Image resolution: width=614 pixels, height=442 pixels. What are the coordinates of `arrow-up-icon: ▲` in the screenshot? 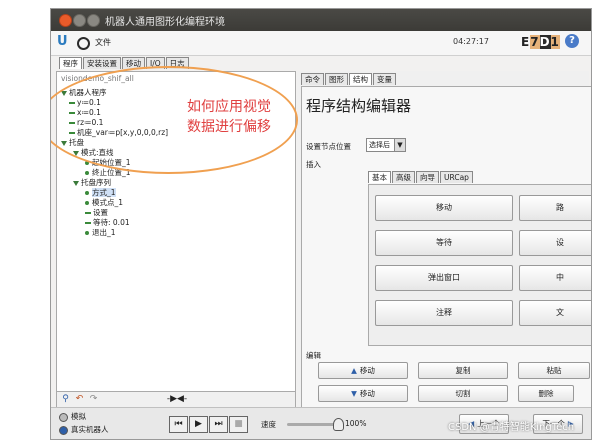 It's located at (354, 370).